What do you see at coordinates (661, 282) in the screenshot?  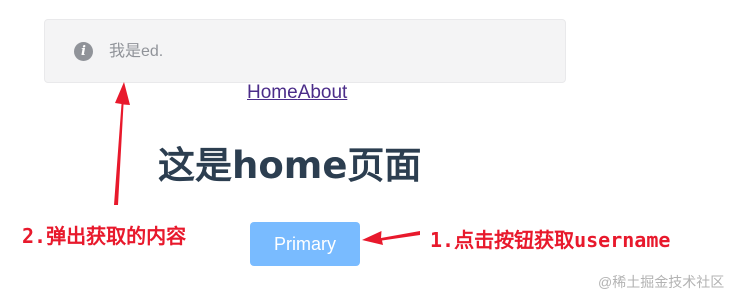 I see `watermark: @稀土掘金技术社区` at bounding box center [661, 282].